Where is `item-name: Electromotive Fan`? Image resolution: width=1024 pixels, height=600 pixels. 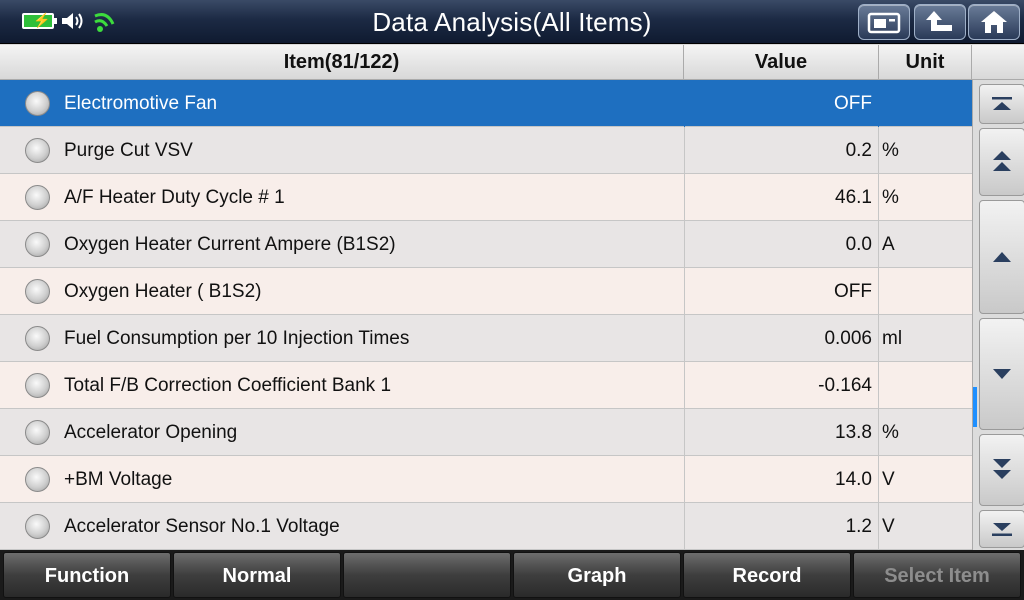 item-name: Electromotive Fan is located at coordinates (141, 103).